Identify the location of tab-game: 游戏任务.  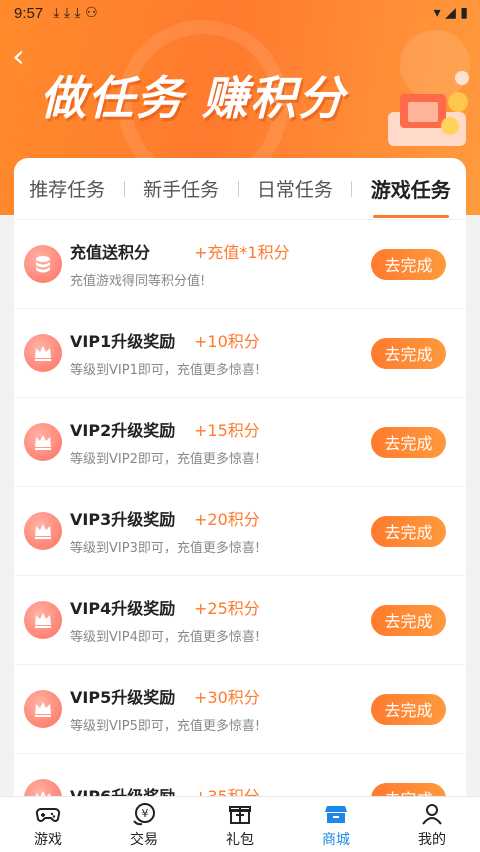
(411, 189).